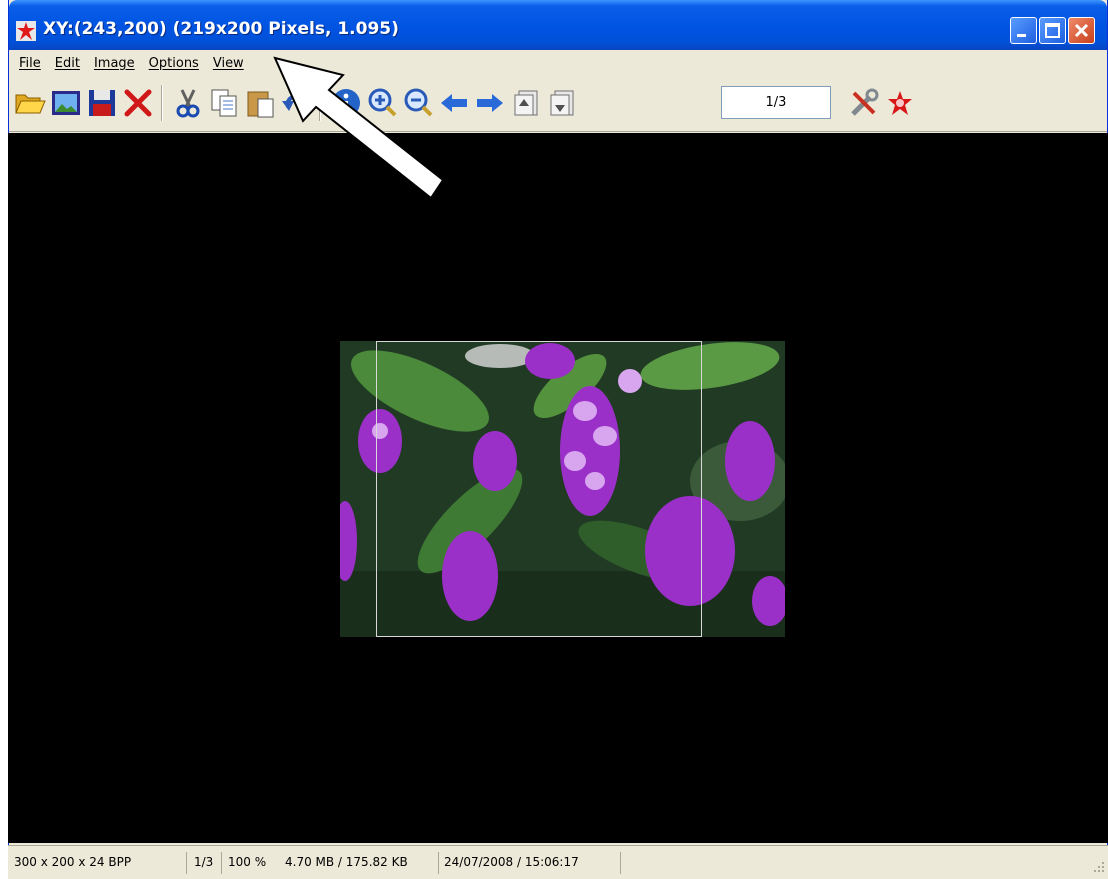 The height and width of the screenshot is (879, 1108). I want to click on settings-icon, so click(864, 103).